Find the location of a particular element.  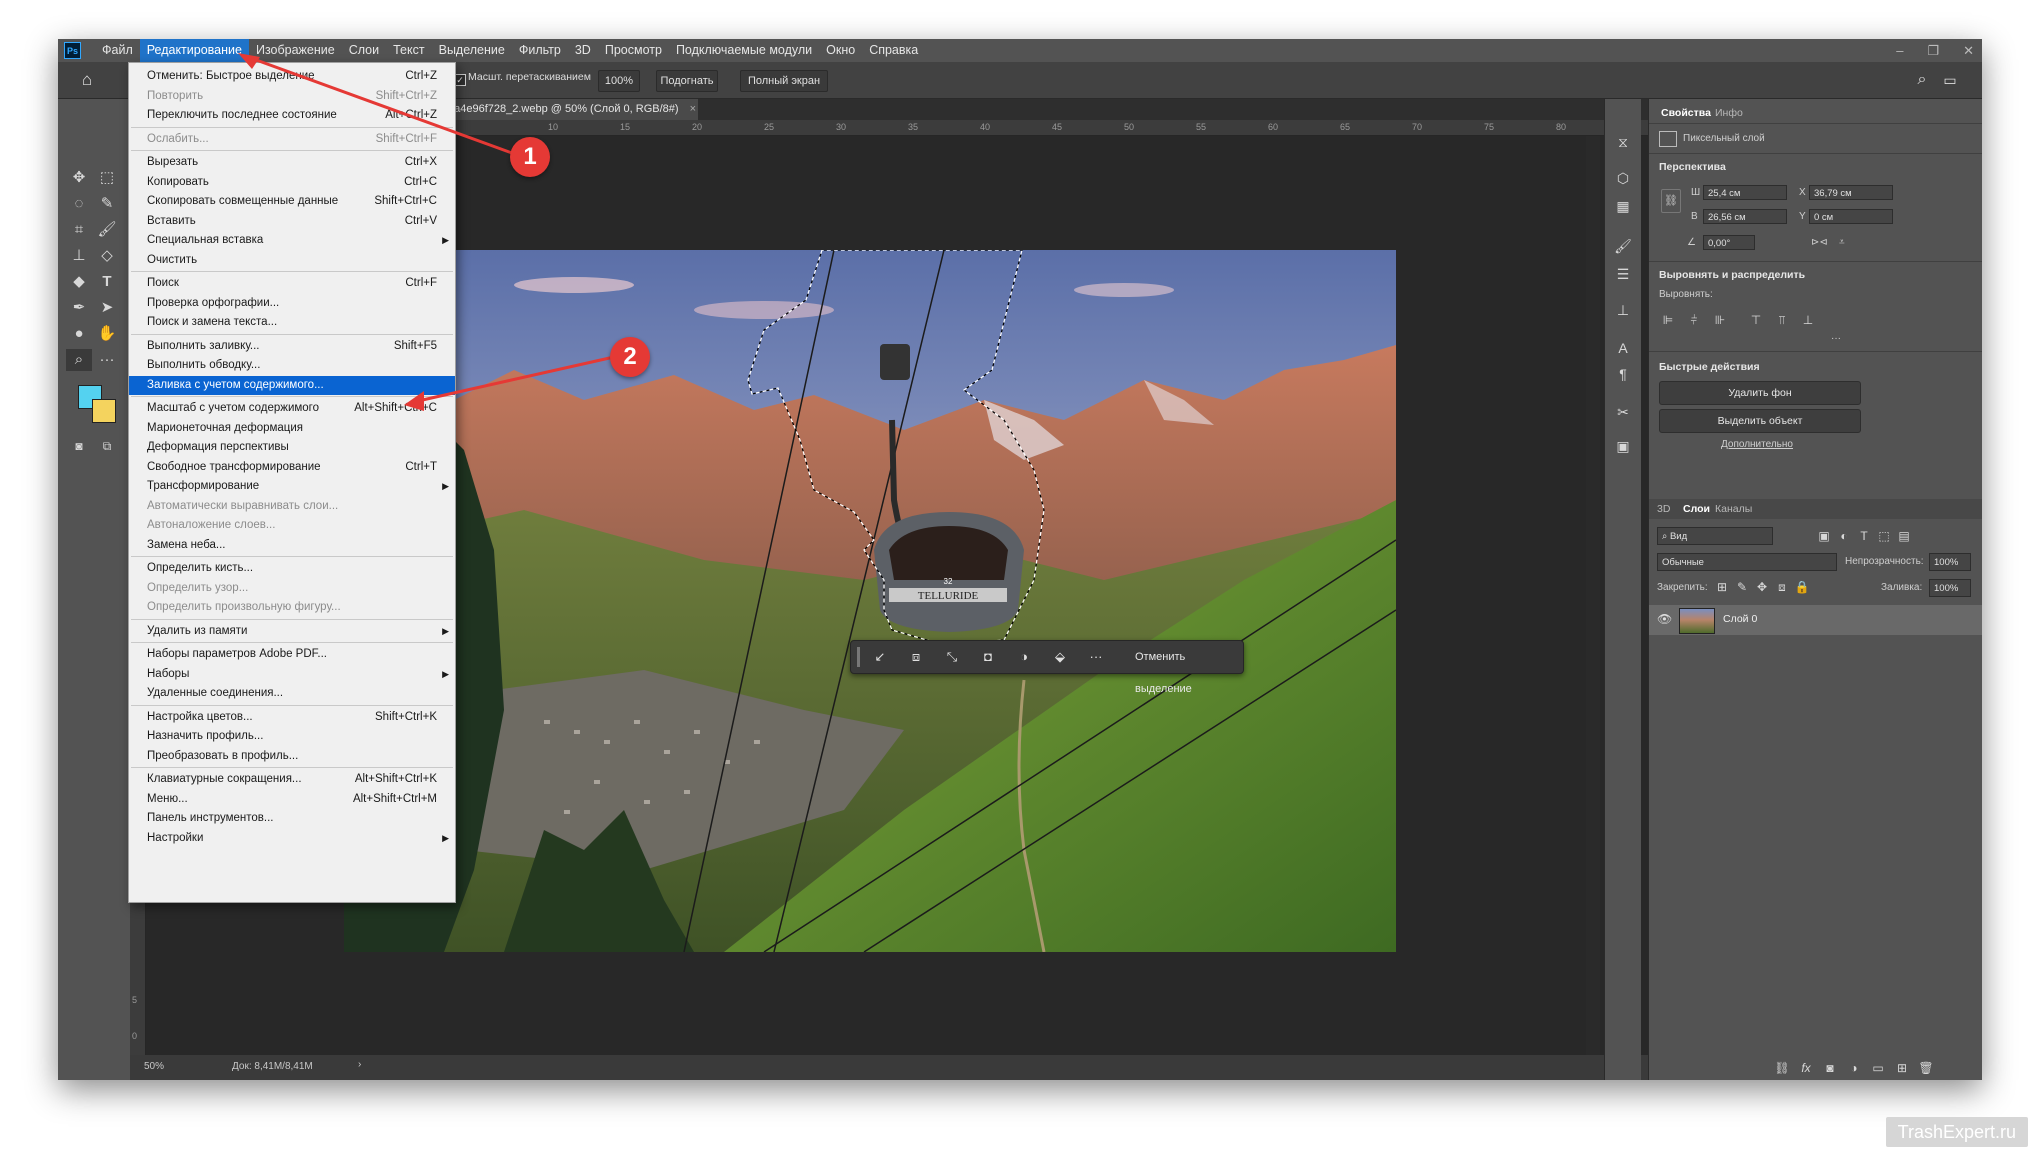

annotation-overlay is located at coordinates (426, 232).